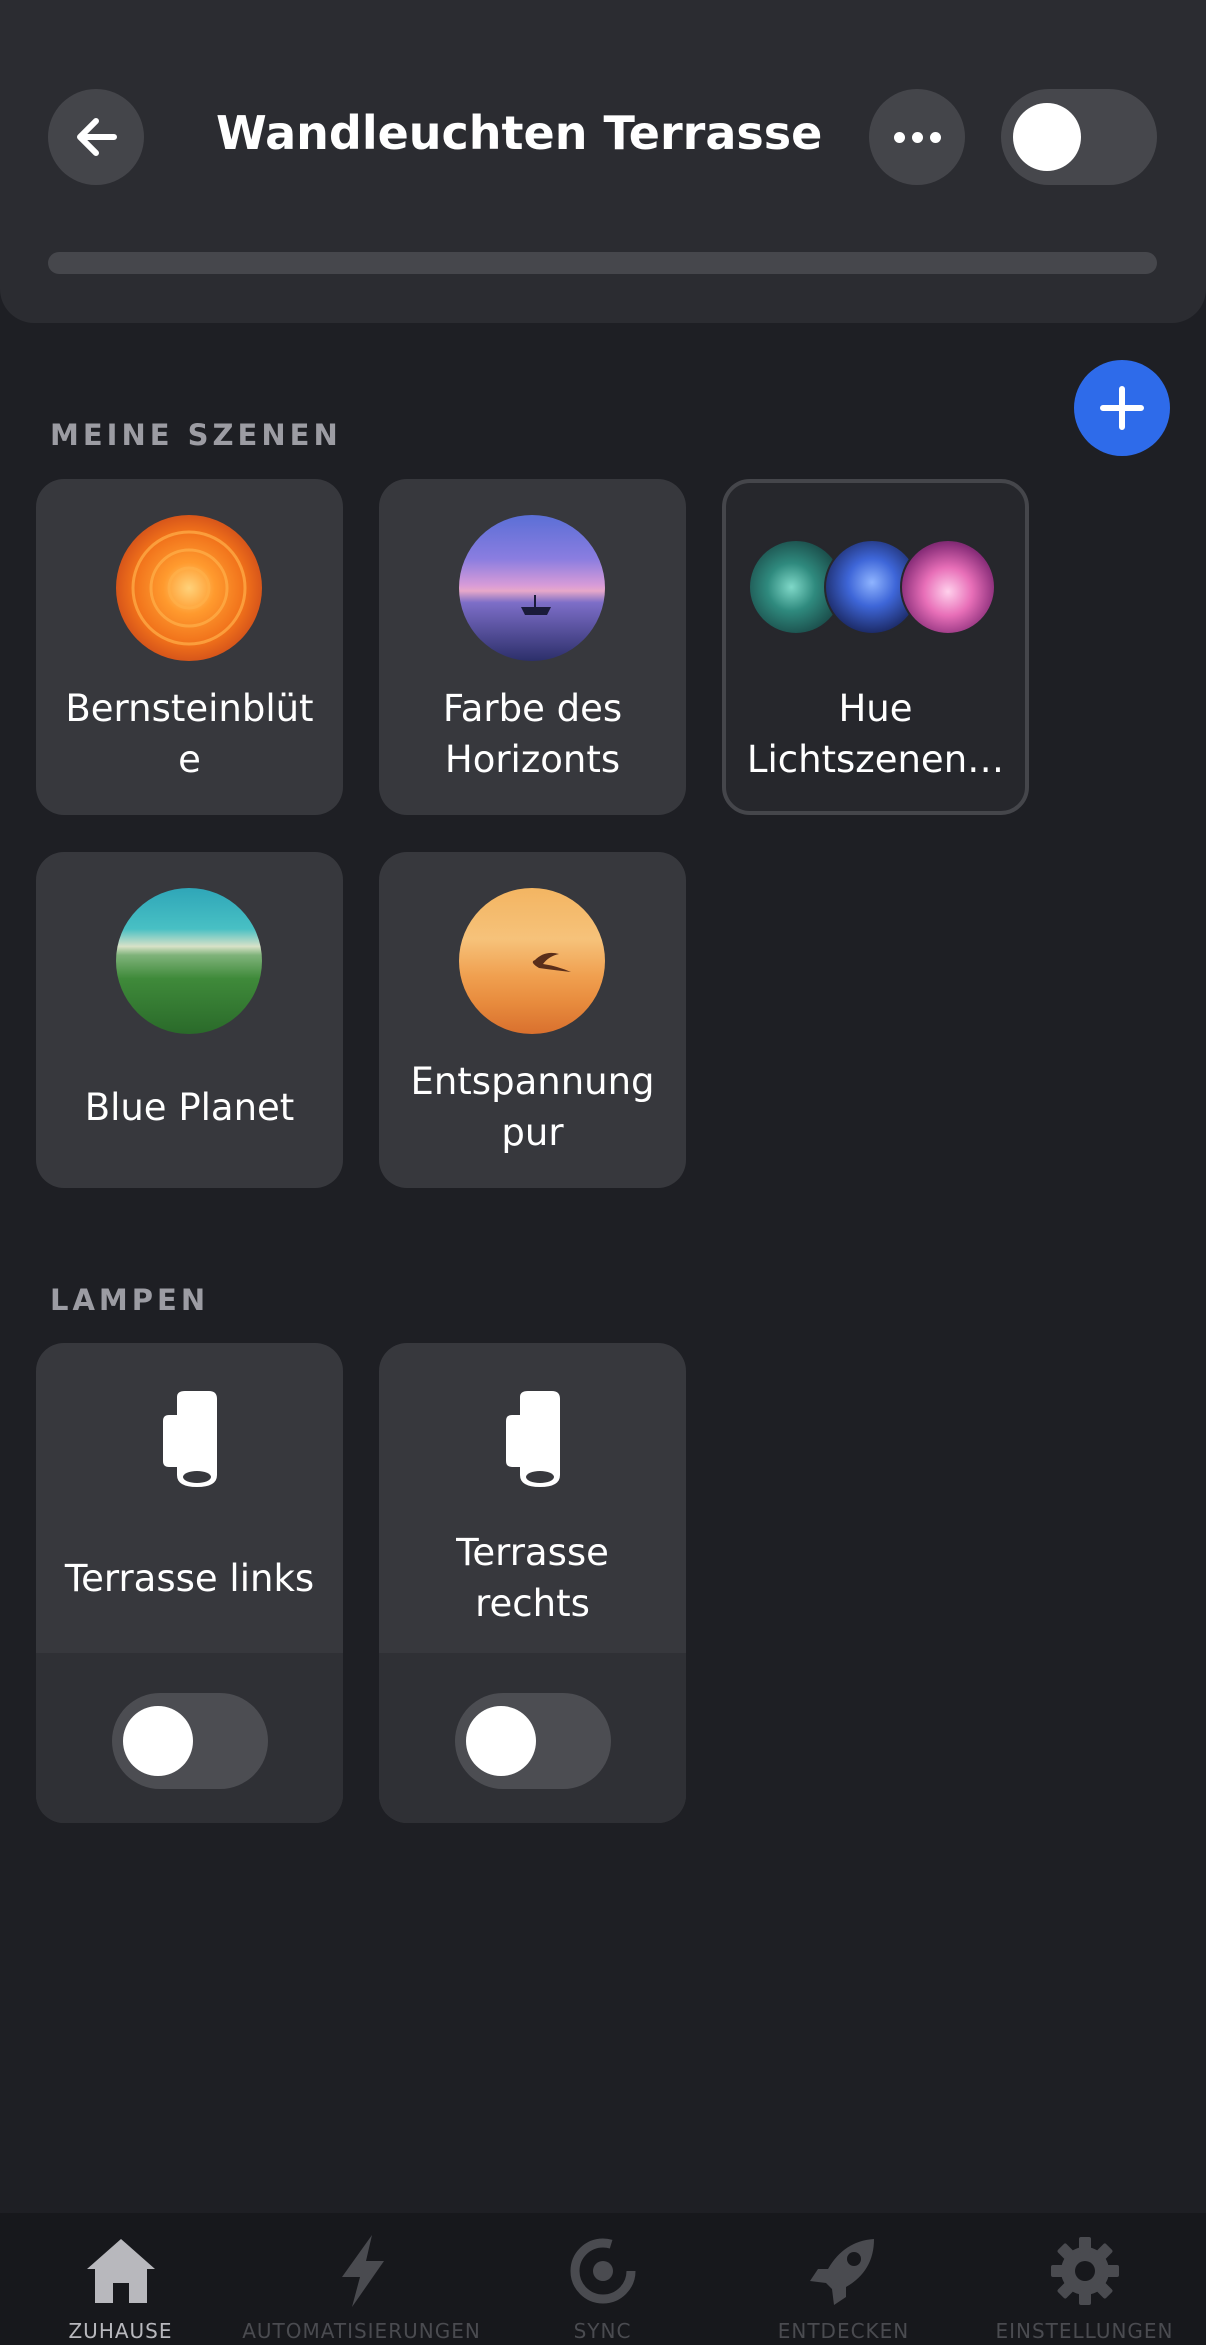 The height and width of the screenshot is (2345, 1206). I want to click on brightness-slider, so click(602, 263).